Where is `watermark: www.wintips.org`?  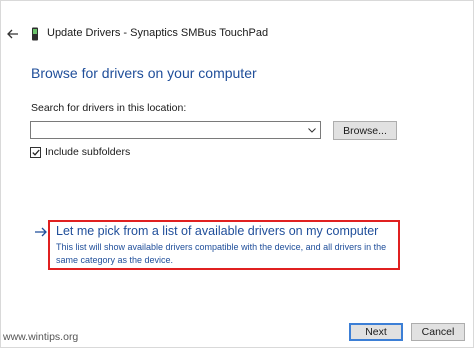
watermark: www.wintips.org is located at coordinates (41, 337).